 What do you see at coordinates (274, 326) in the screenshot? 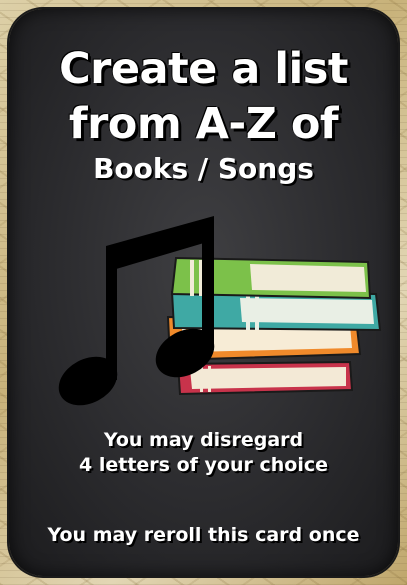
I see `book-stack-icon` at bounding box center [274, 326].